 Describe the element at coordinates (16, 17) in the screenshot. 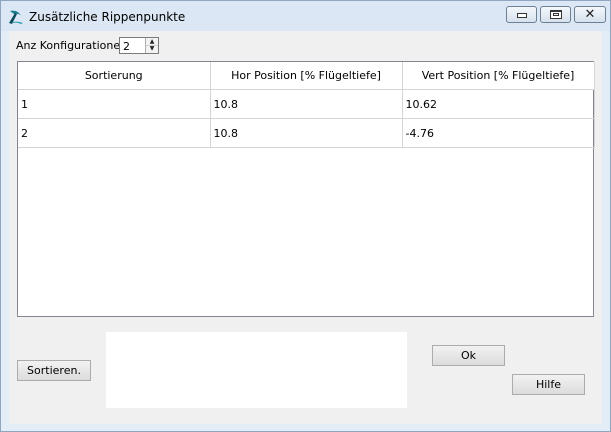

I see `app-icon` at that location.